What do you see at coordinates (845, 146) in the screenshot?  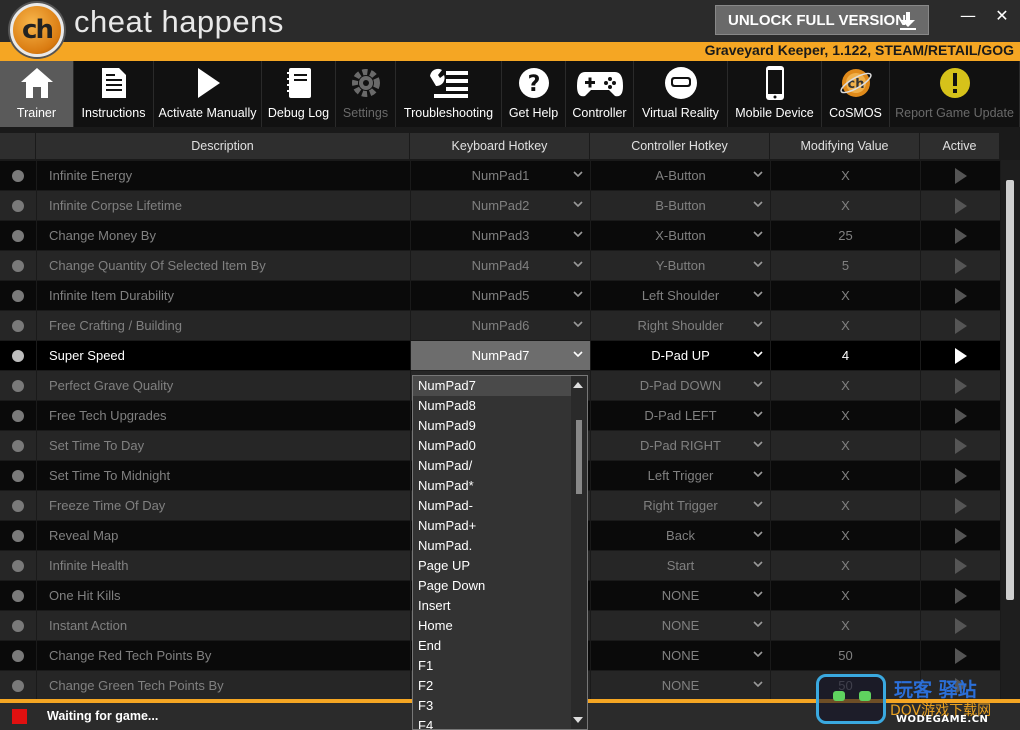 I see `header-modifying-value: Modifying Value` at bounding box center [845, 146].